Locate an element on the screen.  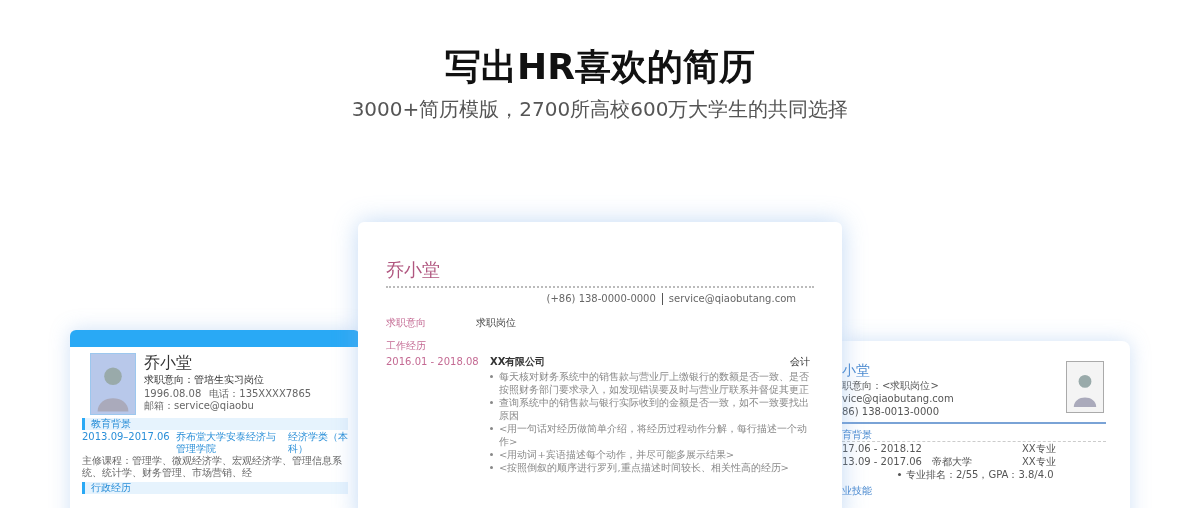
resume-card: 乔小堂 求职意向：管培生实习岗位 1996.08.08 电话：135XXXX7865 邮箱：service@qiaobu 教育背景 2013.09–2017.06 乔布堂大学安泰经济与管理学院 经济学类（本科） 主修课程：管理学、微观经济学、宏观经济学、管理信息系统、统计学、财务管理、市场营销、经 行政经历 is located at coordinates (215, 419).